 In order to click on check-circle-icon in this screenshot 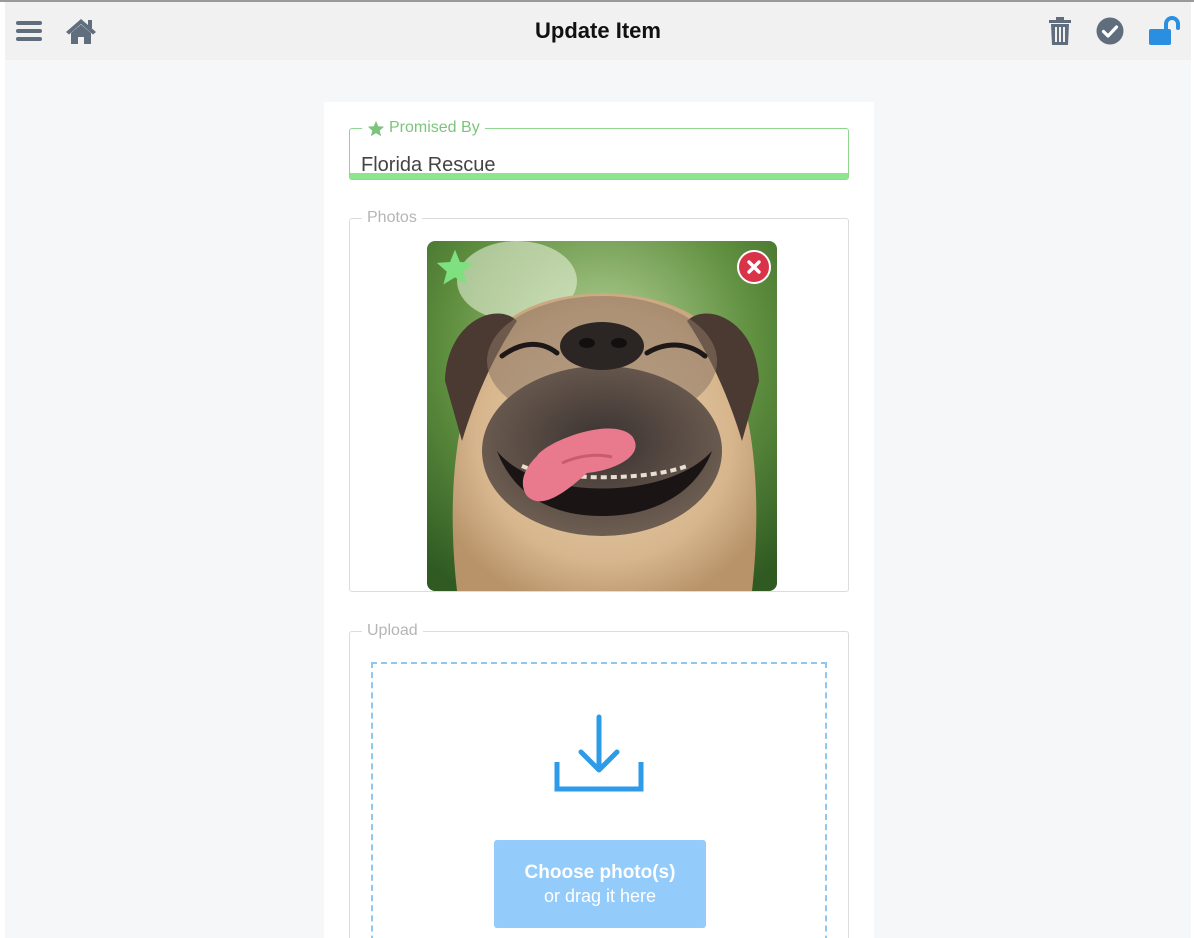, I will do `click(1110, 31)`.